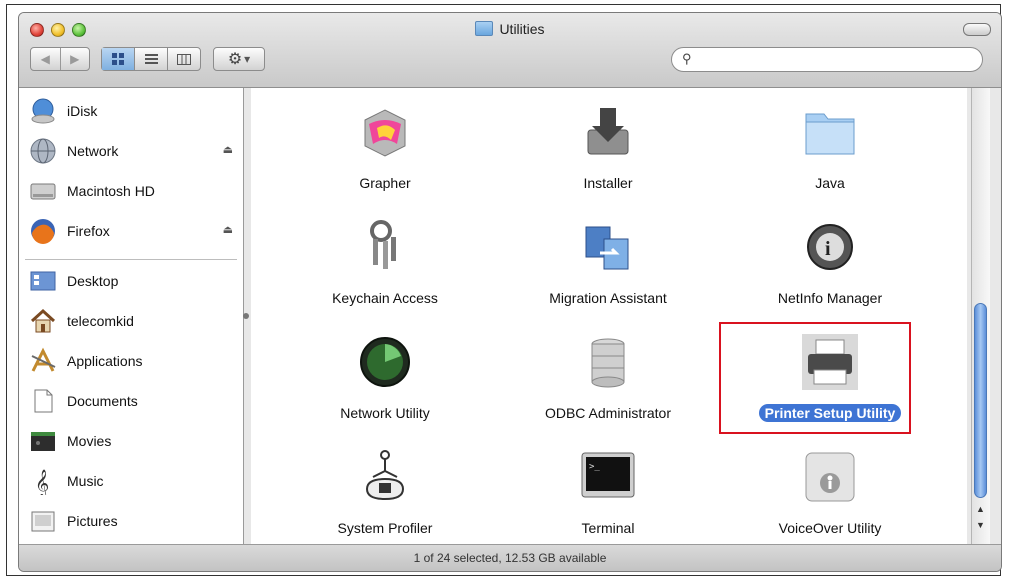 The image size is (1009, 582). Describe the element at coordinates (608, 477) in the screenshot. I see `terminal-icon: >_` at that location.